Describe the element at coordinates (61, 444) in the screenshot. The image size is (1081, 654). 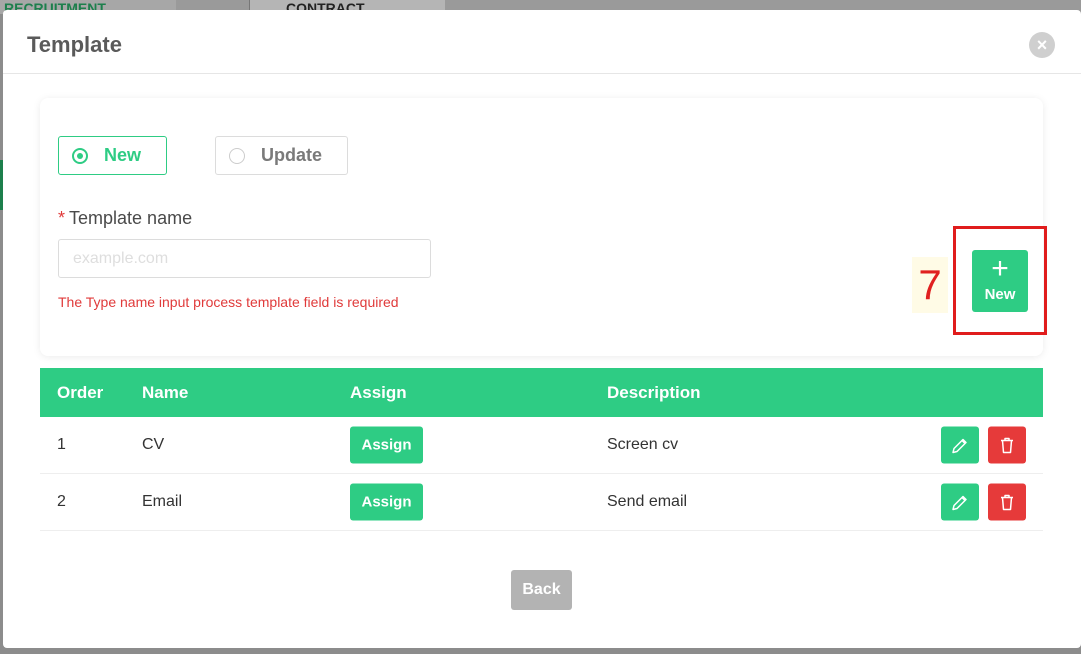
I see `row-order: 1` at that location.